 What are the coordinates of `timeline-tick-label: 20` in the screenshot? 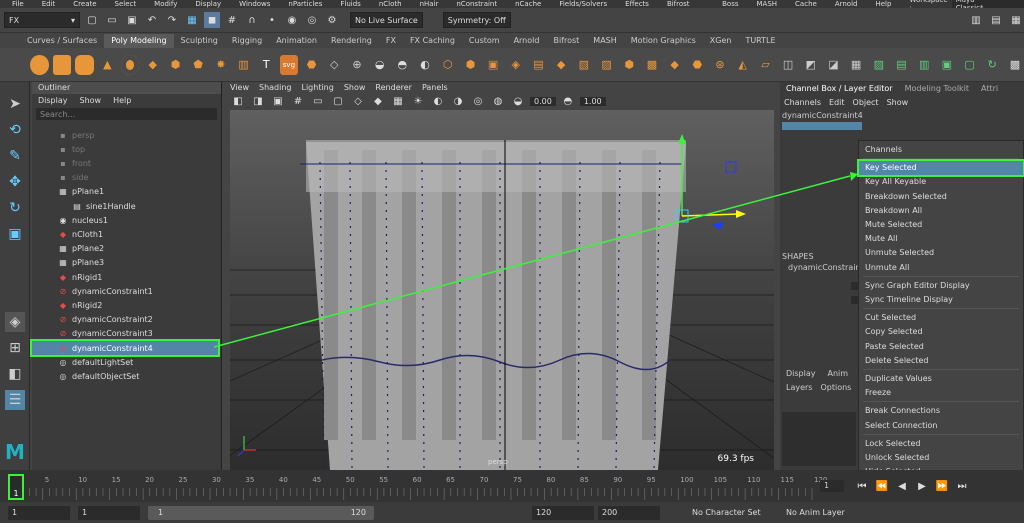 It's located at (149, 480).